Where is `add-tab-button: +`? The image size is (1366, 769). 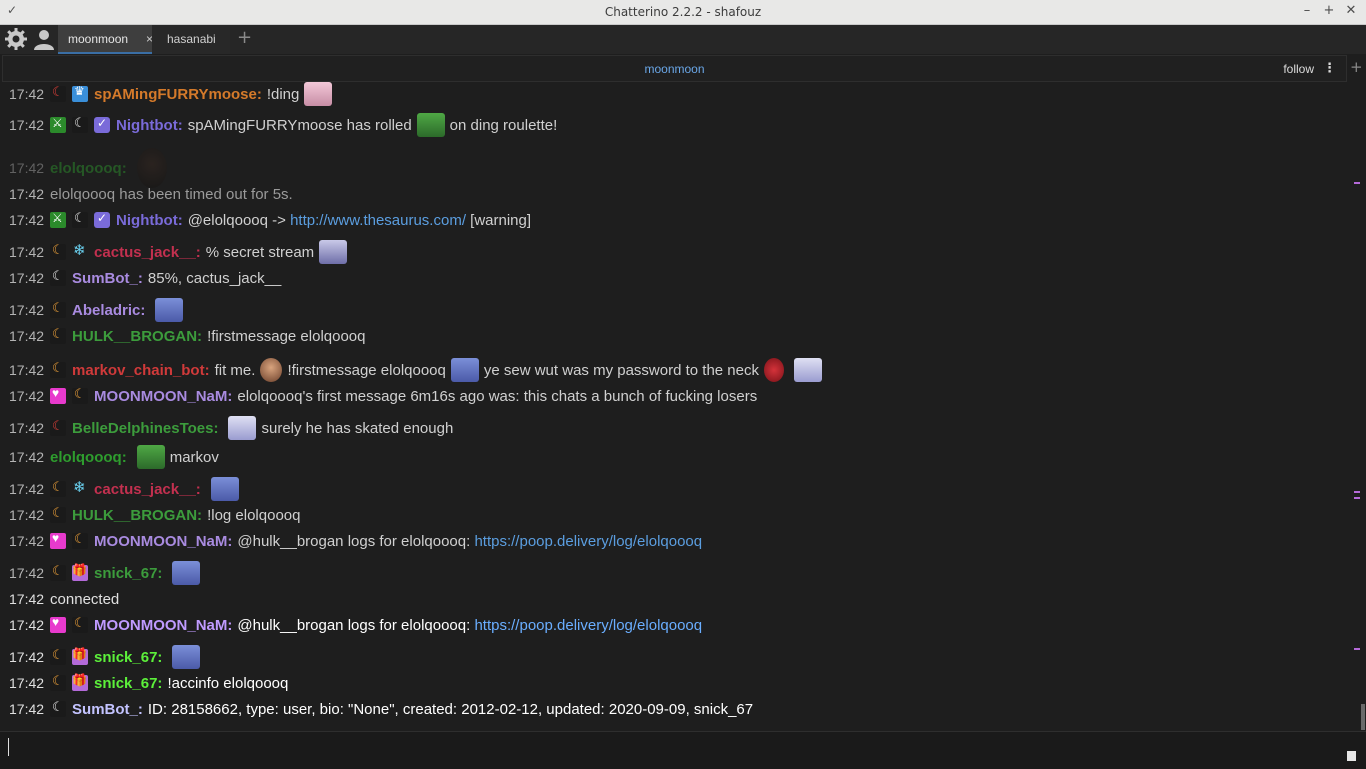
add-tab-button: + is located at coordinates (244, 38).